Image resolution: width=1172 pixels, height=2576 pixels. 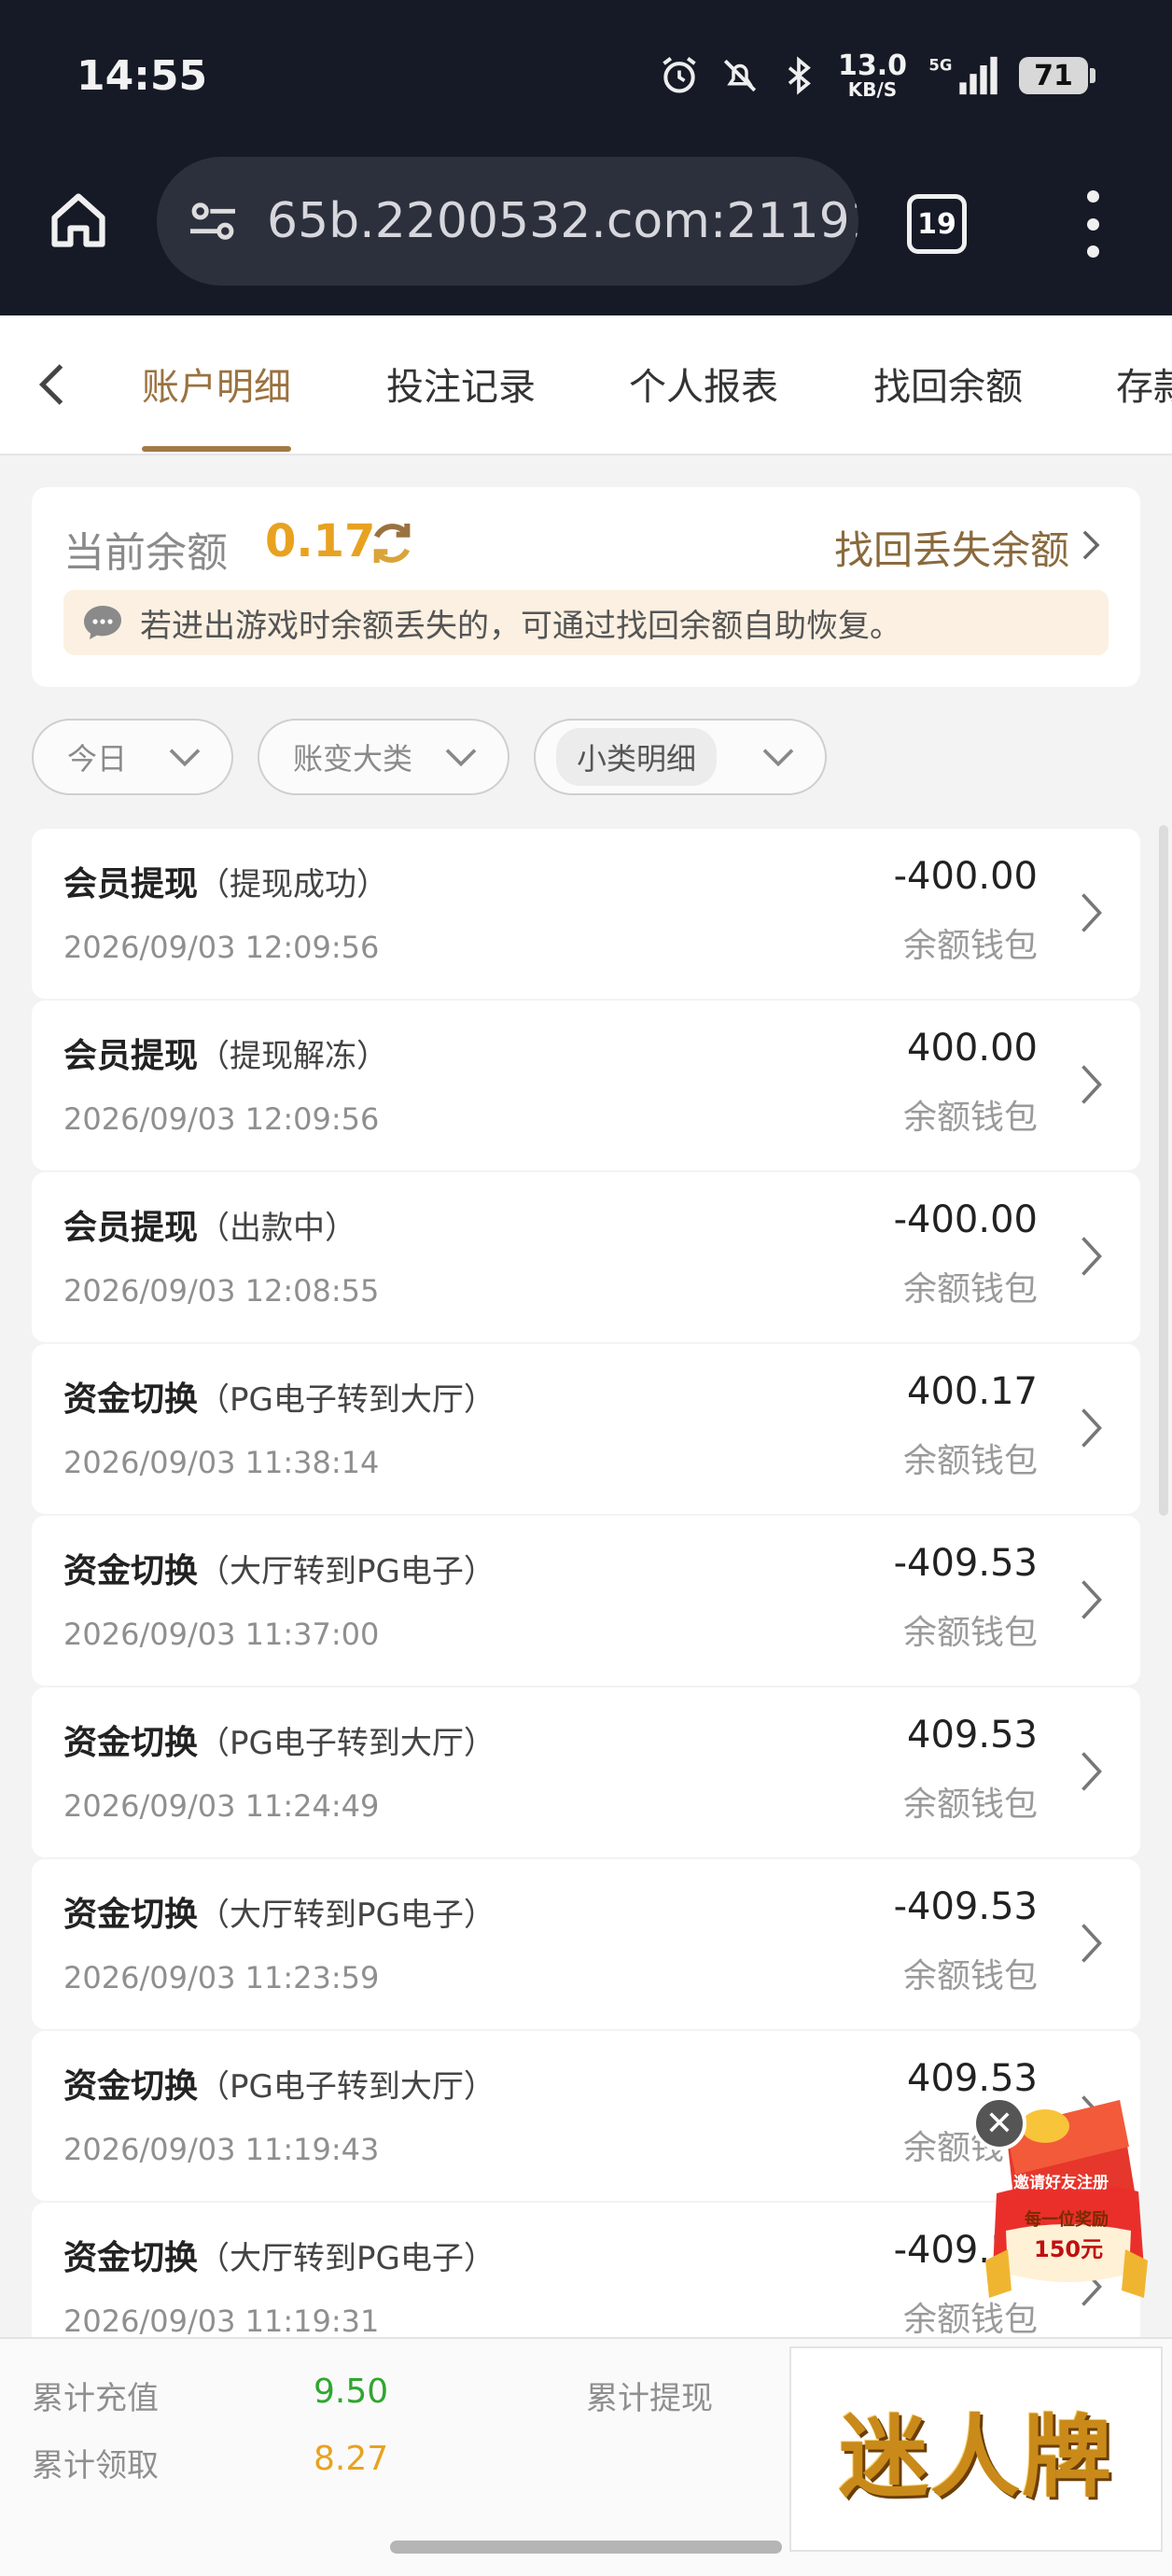 What do you see at coordinates (999, 2123) in the screenshot?
I see `close-icon: ✕` at bounding box center [999, 2123].